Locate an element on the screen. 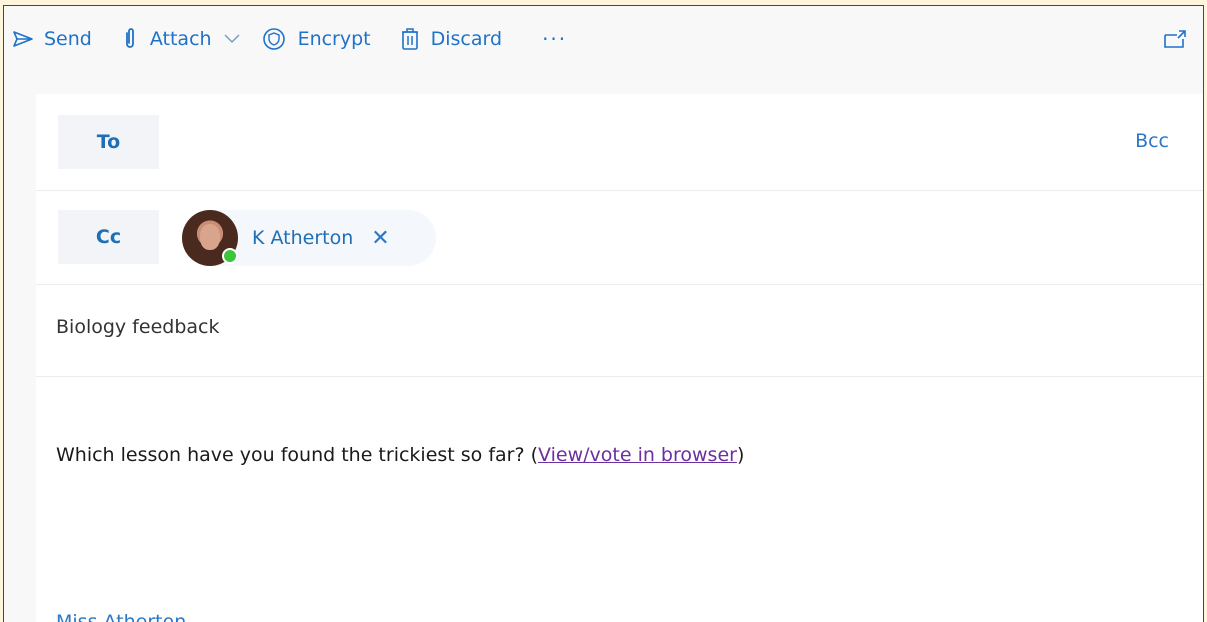 The image size is (1207, 622). send-icon is located at coordinates (23, 39).